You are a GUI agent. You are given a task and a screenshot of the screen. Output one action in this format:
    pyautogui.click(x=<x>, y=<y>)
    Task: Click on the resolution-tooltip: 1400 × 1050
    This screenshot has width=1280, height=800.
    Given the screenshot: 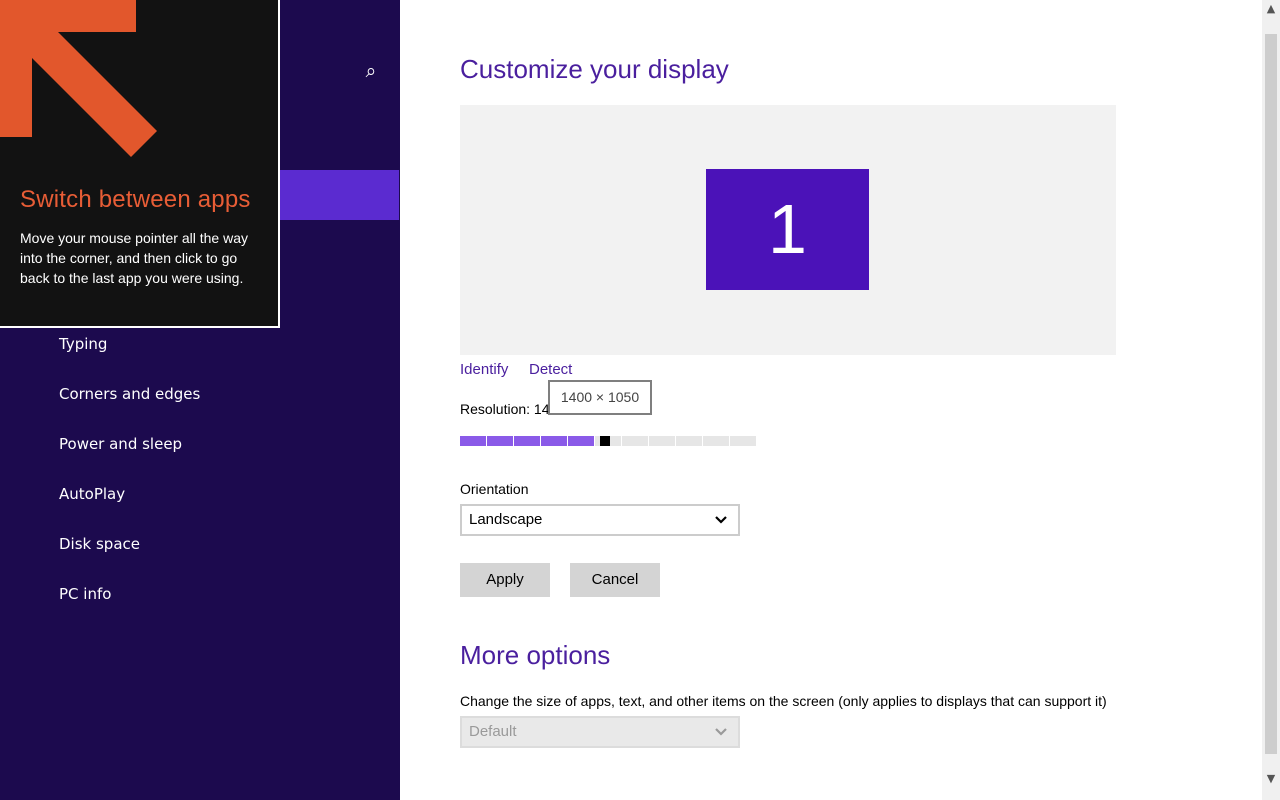 What is the action you would take?
    pyautogui.click(x=600, y=397)
    